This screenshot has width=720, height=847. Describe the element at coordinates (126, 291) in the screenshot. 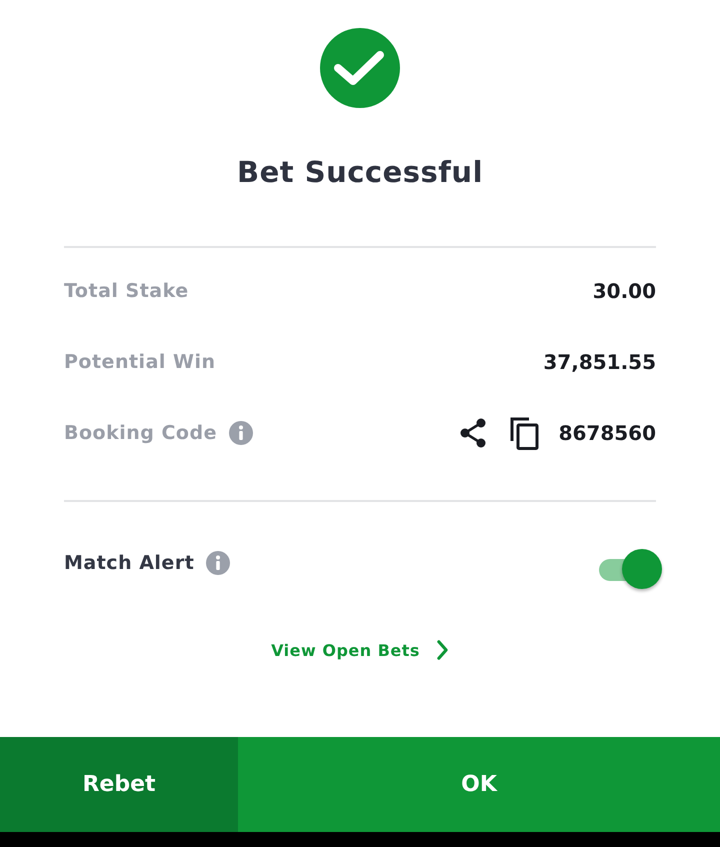

I see `detail-label: Total Stake` at that location.